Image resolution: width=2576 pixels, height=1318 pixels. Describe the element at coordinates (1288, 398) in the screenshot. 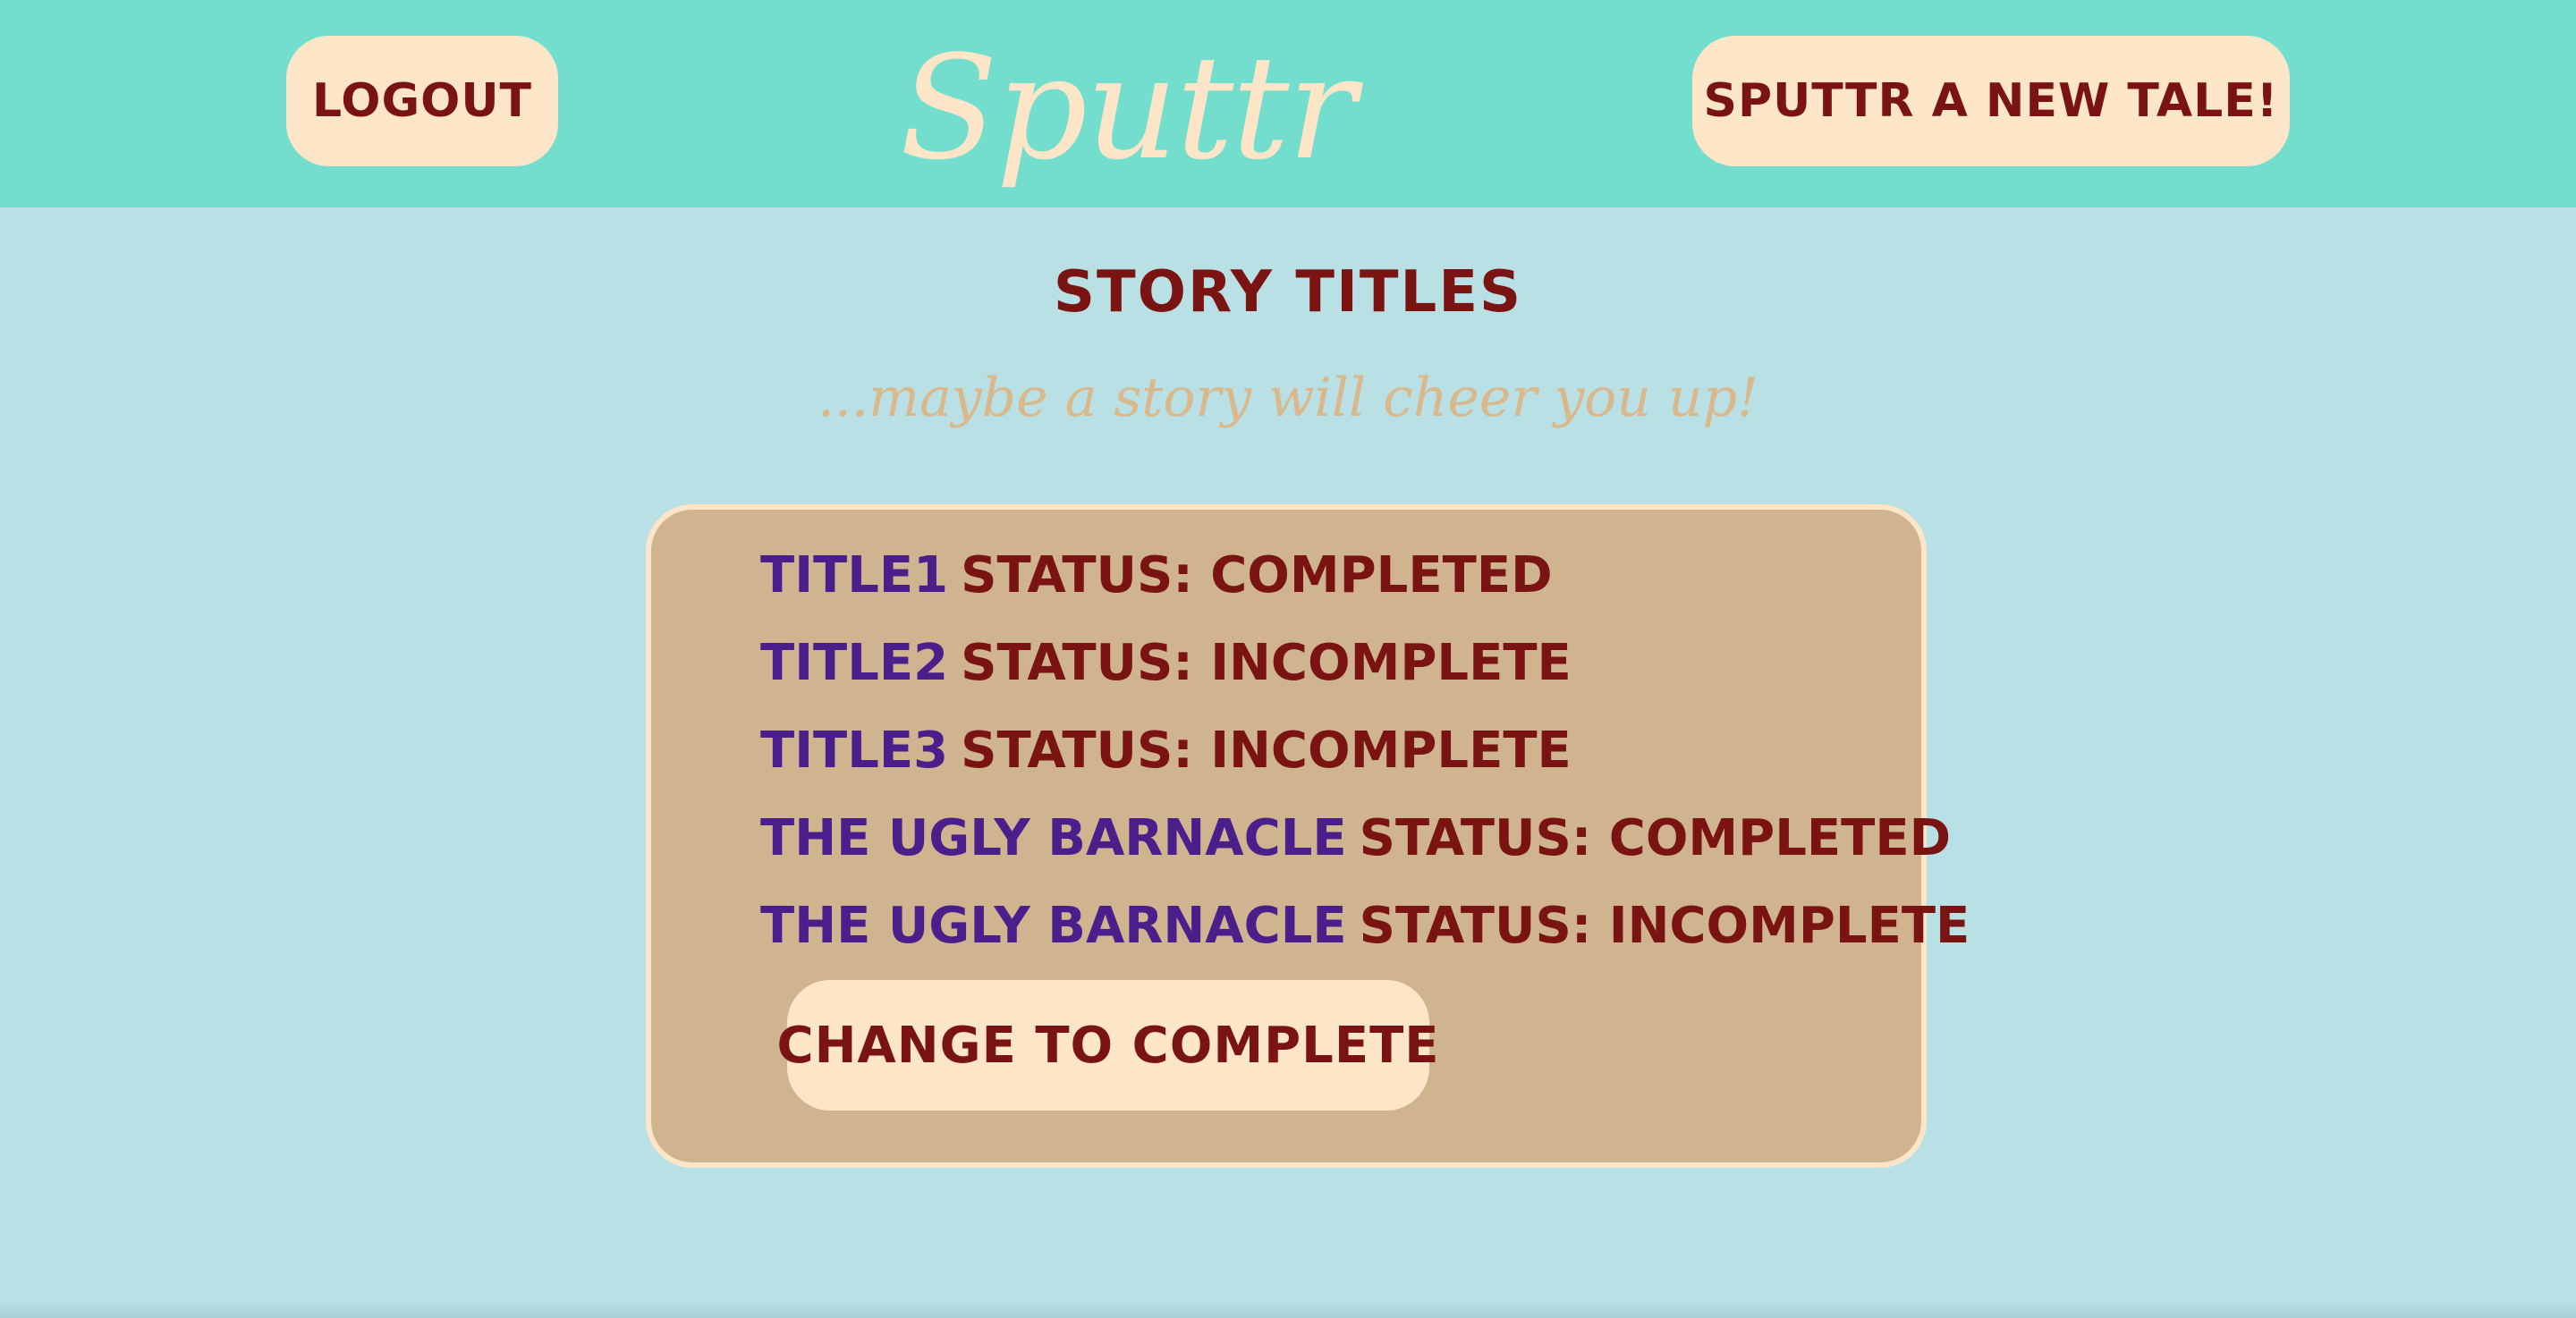

I see `page-subtitle: ...maybe a story will cheer you up!` at that location.